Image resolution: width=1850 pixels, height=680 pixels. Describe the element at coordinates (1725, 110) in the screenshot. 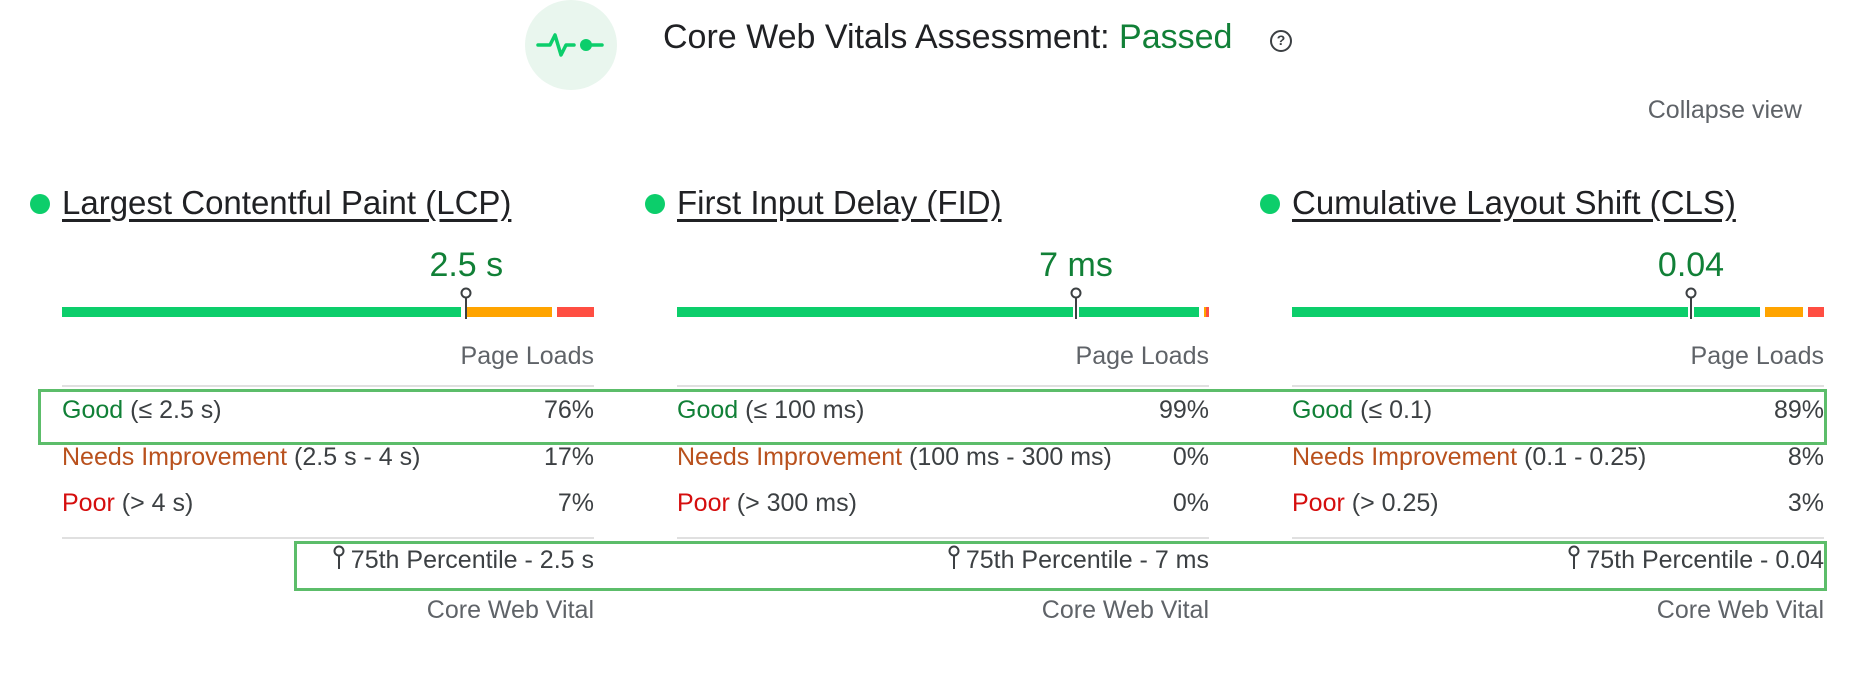

I see `collapse-view-link: Collapse view` at that location.